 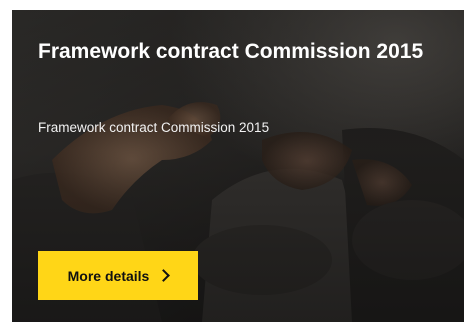 I want to click on more-details-label: More details, so click(x=108, y=275).